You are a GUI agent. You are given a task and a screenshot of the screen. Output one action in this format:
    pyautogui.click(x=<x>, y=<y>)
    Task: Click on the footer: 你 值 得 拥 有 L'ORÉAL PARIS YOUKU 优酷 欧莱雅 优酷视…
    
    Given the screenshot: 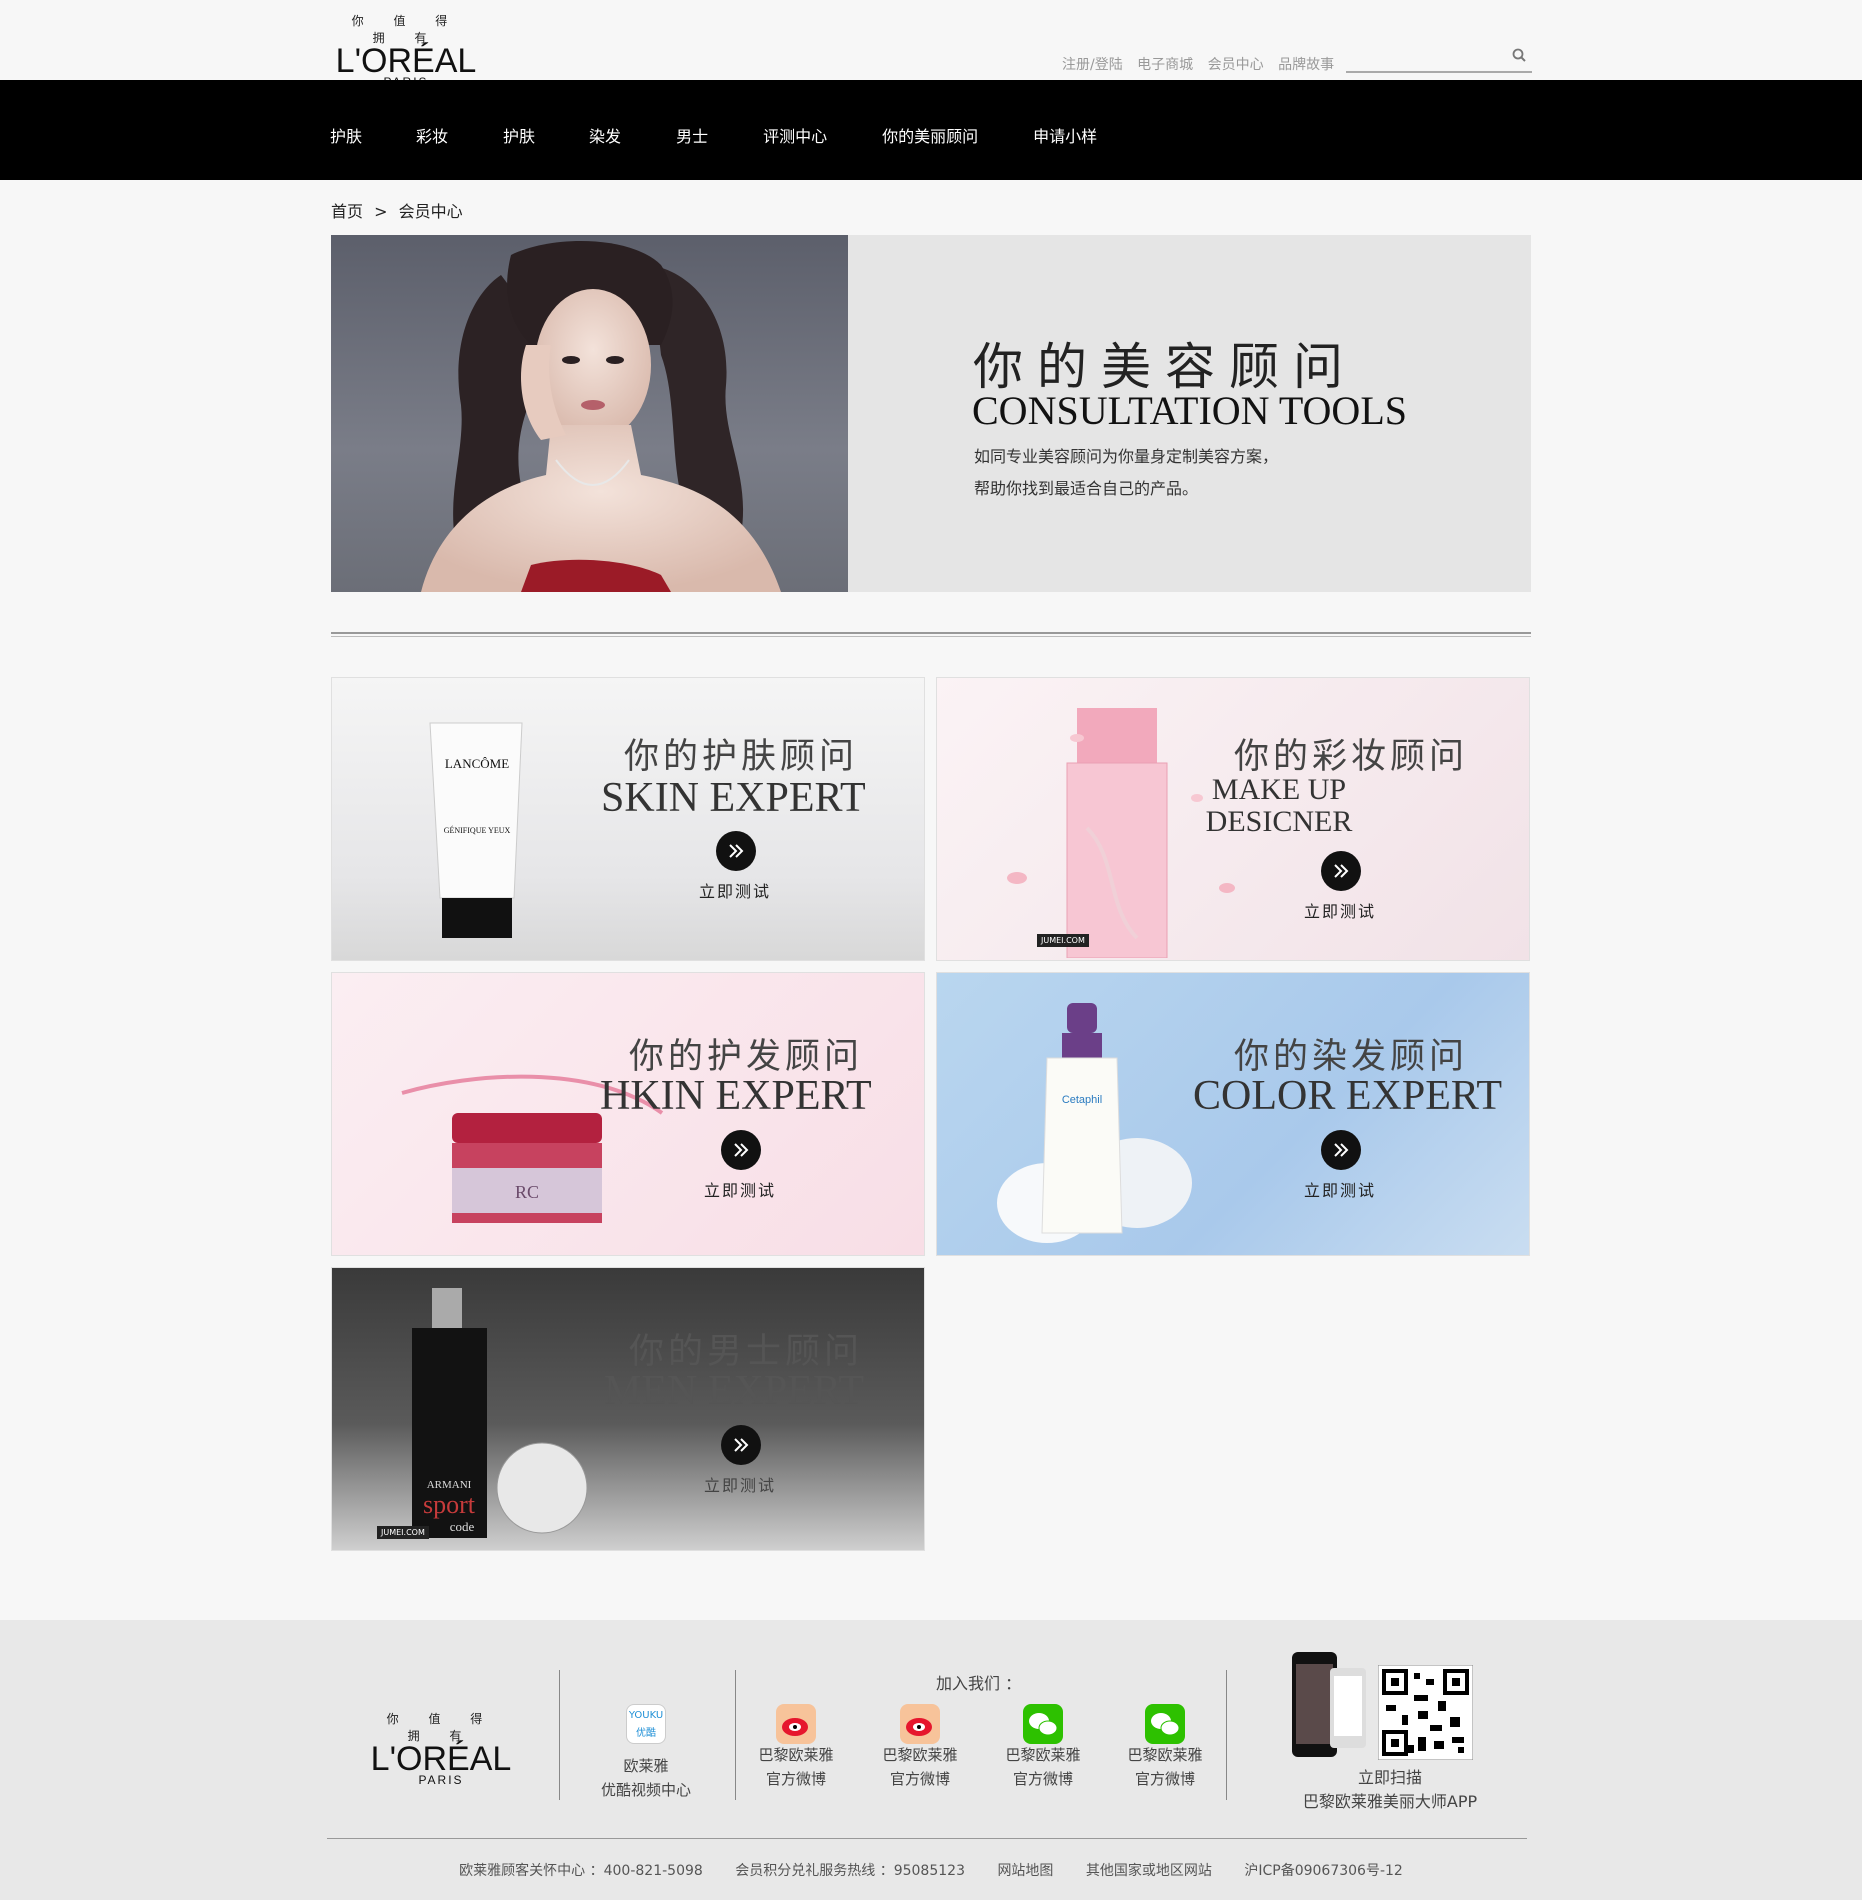 What is the action you would take?
    pyautogui.click(x=931, y=1760)
    